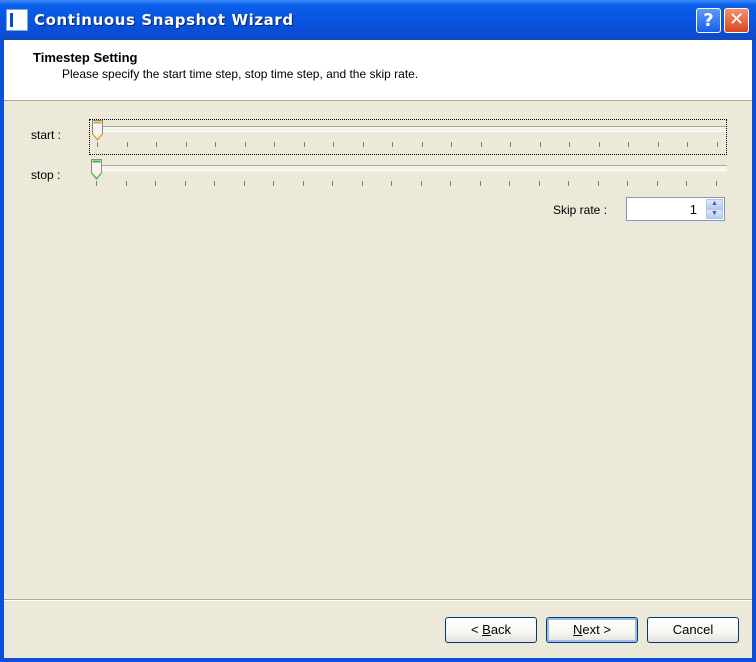  I want to click on stop-slider, so click(408, 177).